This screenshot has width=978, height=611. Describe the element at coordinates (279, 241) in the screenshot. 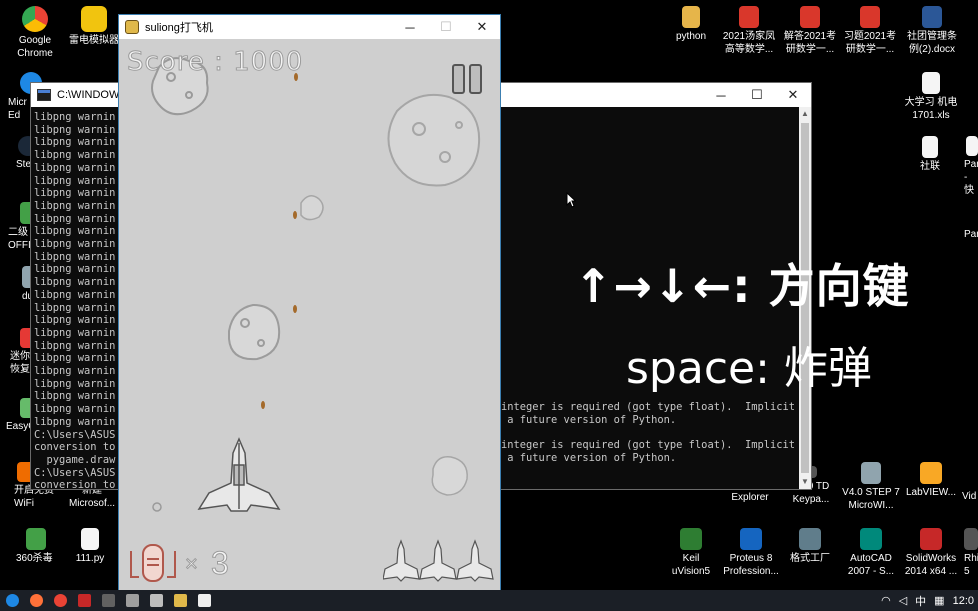

I see `bullets` at that location.